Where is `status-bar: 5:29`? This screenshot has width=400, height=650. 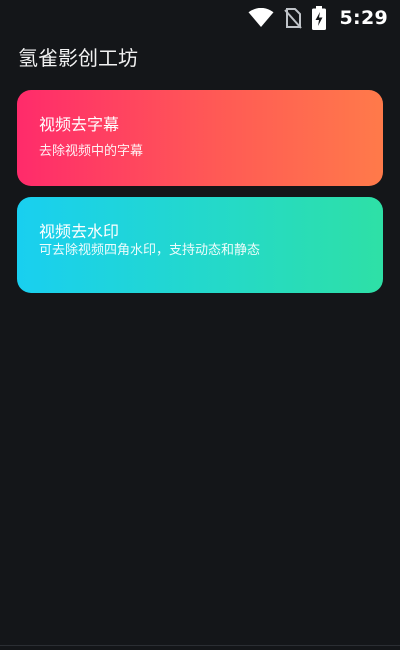 status-bar: 5:29 is located at coordinates (200, 18).